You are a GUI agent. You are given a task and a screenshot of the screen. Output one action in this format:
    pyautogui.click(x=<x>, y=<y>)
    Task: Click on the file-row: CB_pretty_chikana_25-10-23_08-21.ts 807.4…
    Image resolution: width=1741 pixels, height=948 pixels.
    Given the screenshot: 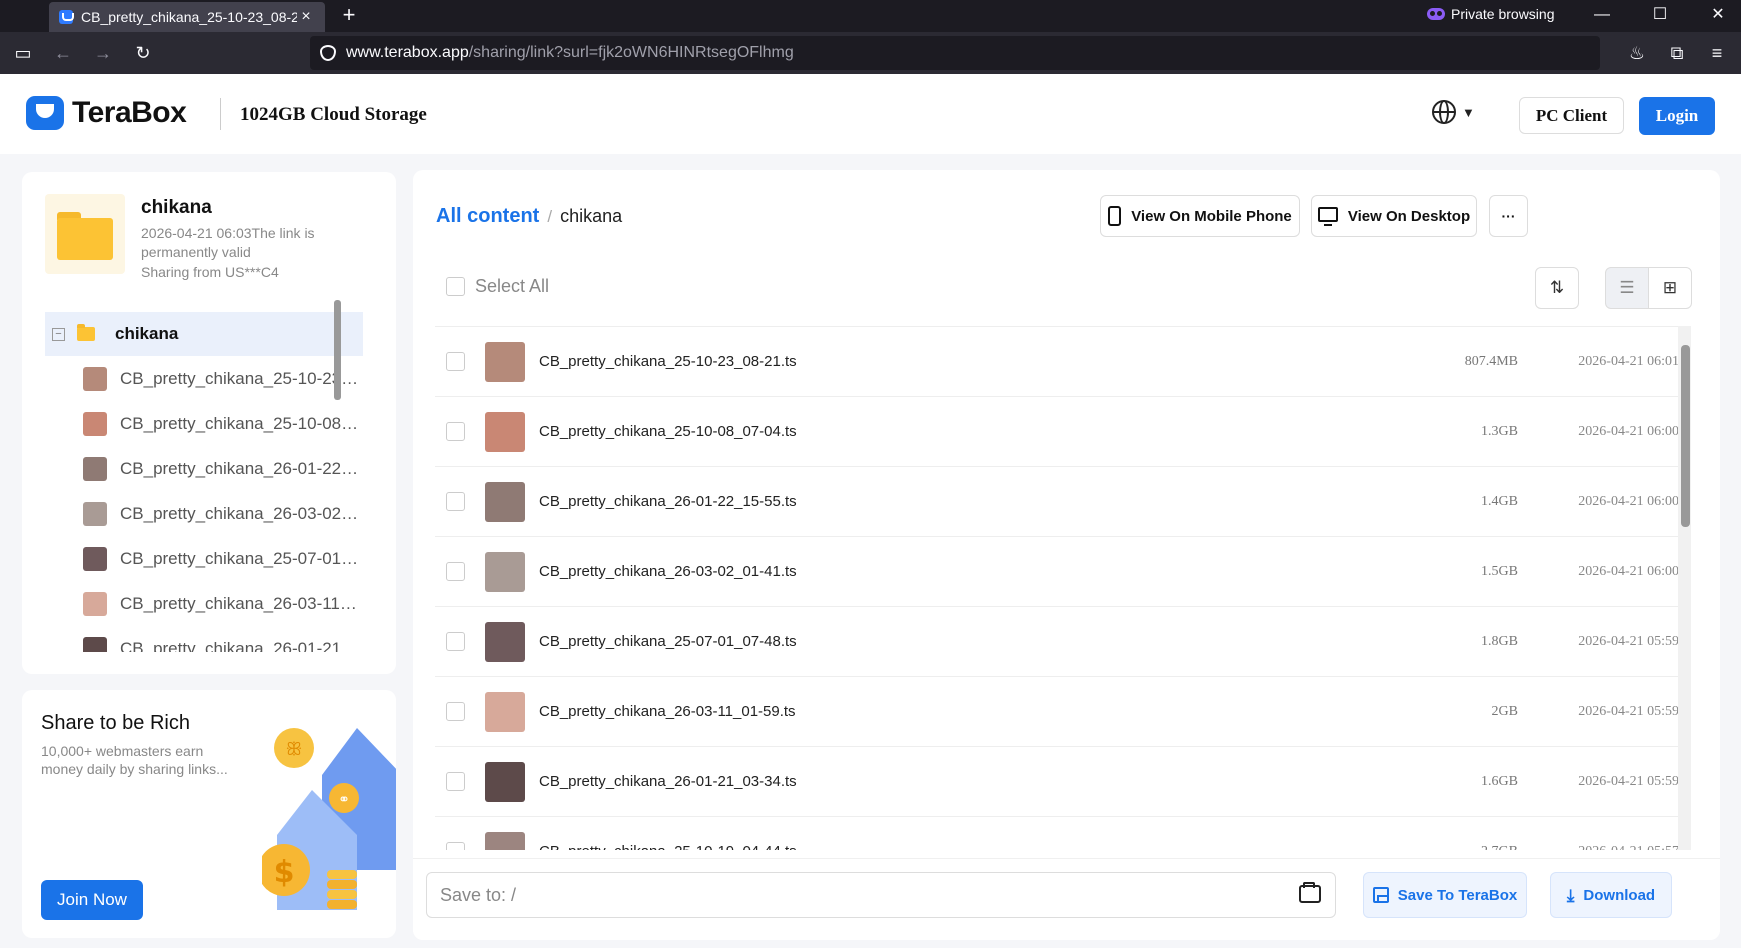 What is the action you would take?
    pyautogui.click(x=1060, y=362)
    